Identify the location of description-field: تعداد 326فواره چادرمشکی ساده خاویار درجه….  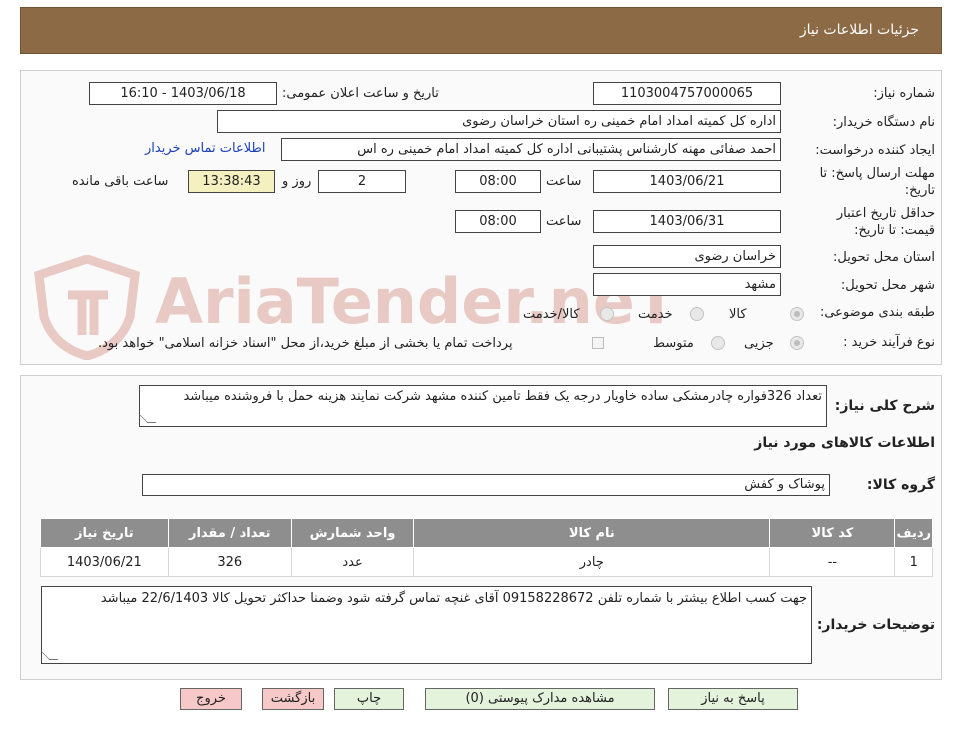
(483, 406).